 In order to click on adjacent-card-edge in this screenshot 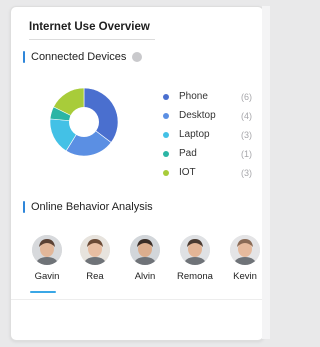, I will do `click(266, 172)`.